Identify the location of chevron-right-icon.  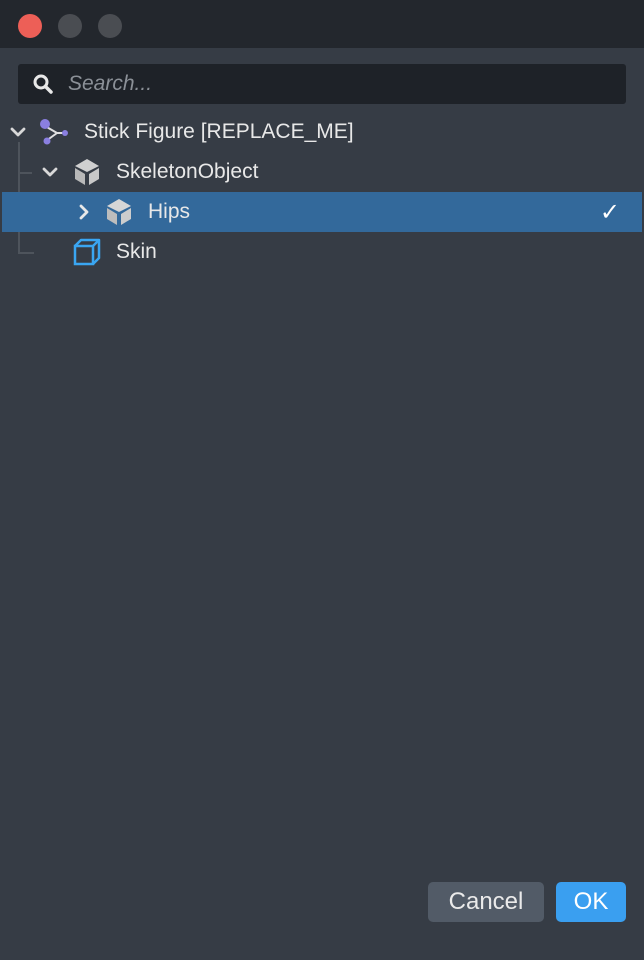
(84, 212).